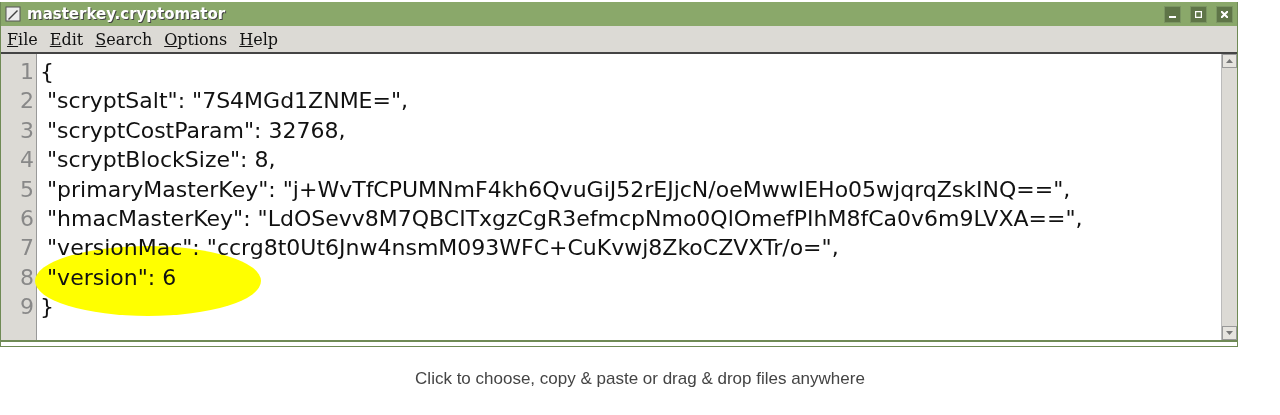 Image resolution: width=1280 pixels, height=415 pixels. What do you see at coordinates (227, 101) in the screenshot?
I see `code-line: "scryptSalt": "7S4MGd1ZNME=",` at bounding box center [227, 101].